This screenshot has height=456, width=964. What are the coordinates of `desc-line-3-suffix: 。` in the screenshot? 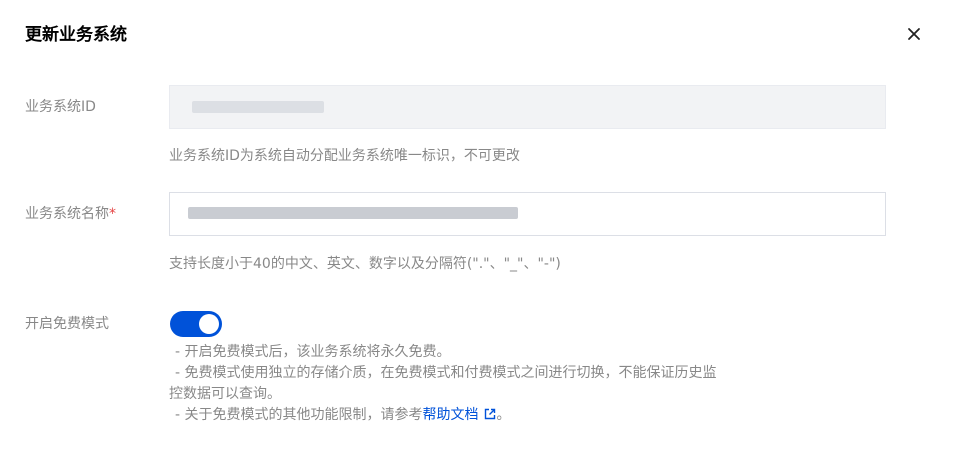 It's located at (503, 415).